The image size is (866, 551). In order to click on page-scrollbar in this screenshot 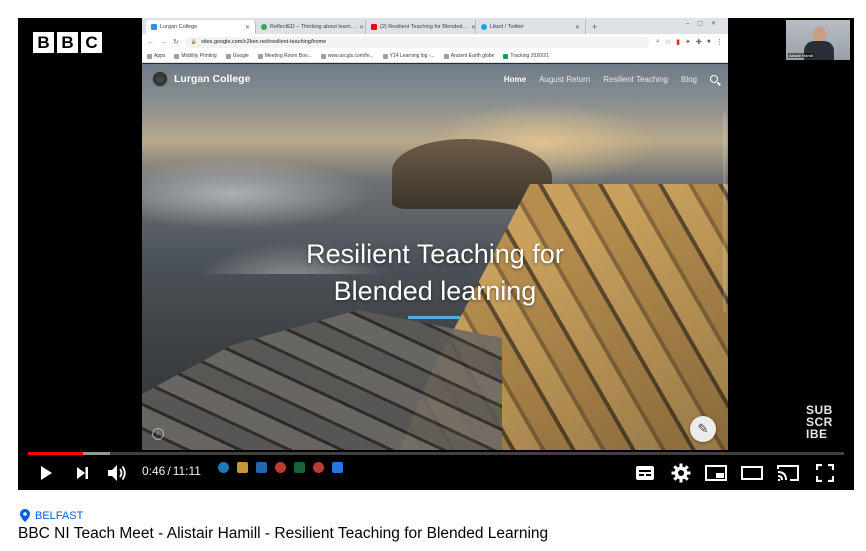, I will do `click(724, 213)`.